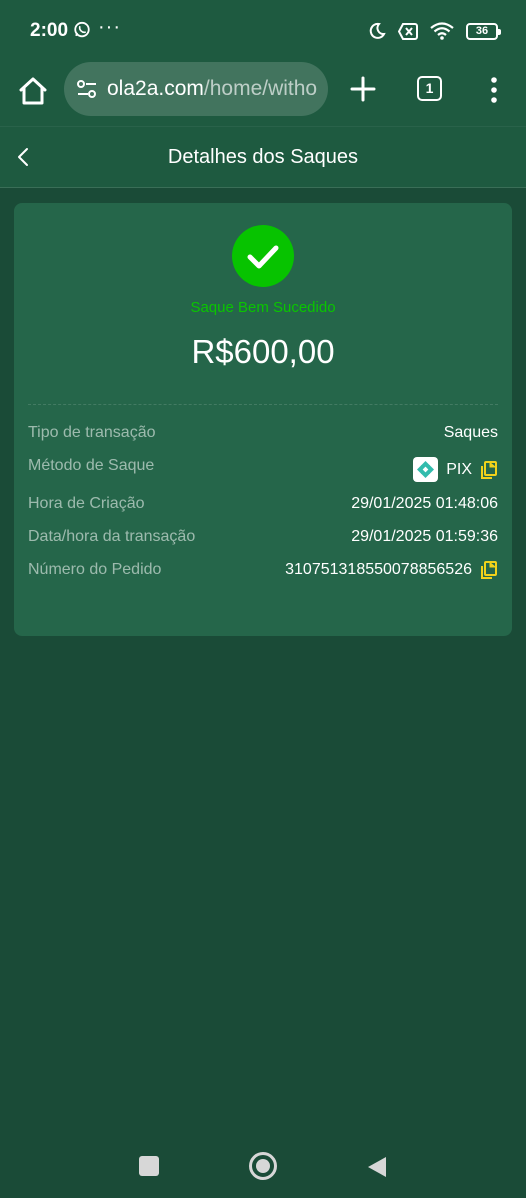 The height and width of the screenshot is (1198, 526). I want to click on detail-row-order-number: Número do Pedido 310751318550078856526, so click(263, 572).